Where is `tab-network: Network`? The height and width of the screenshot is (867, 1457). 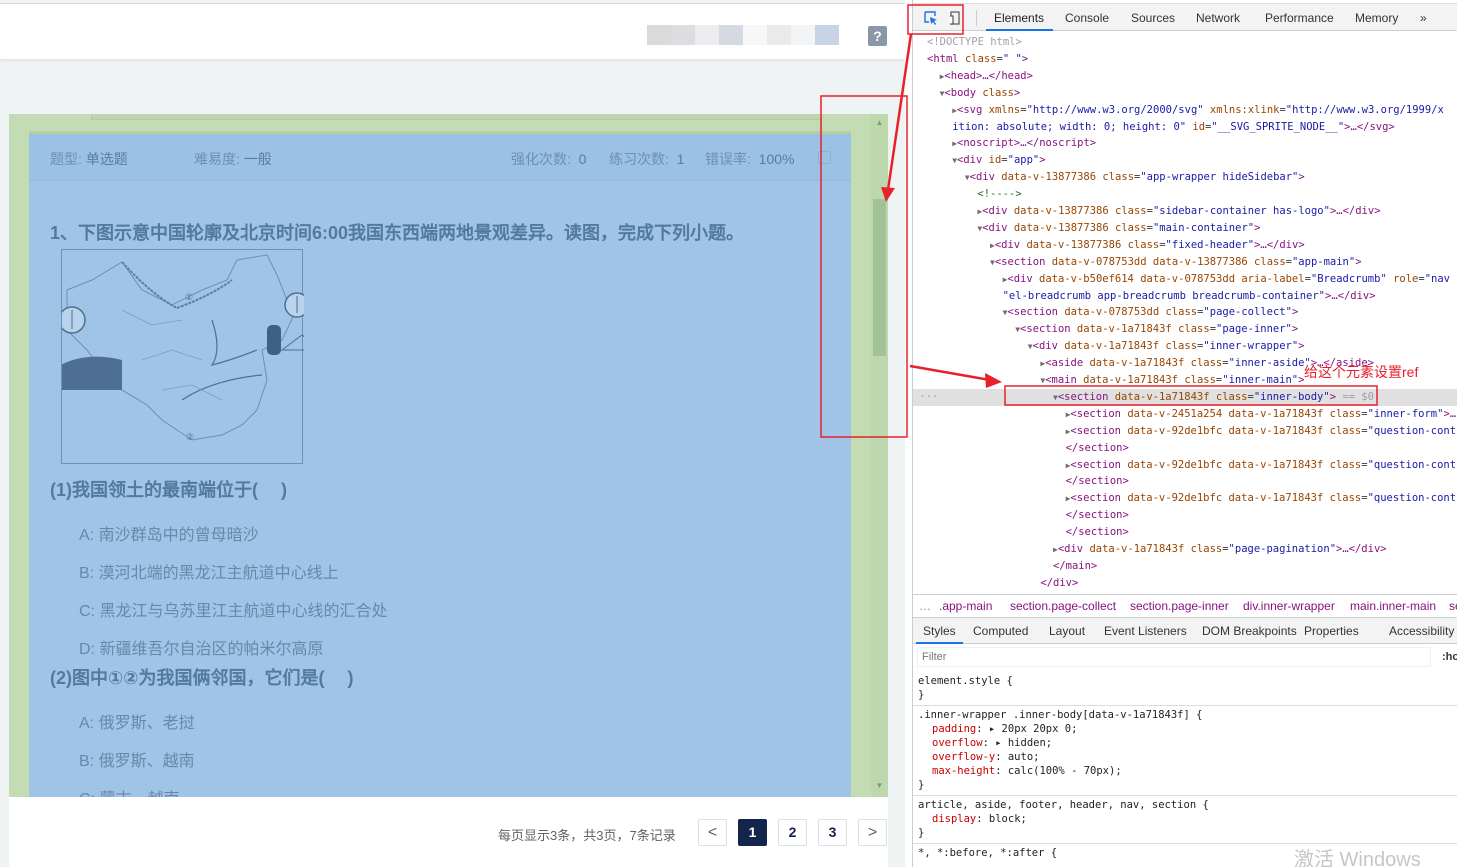
tab-network: Network is located at coordinates (1218, 18).